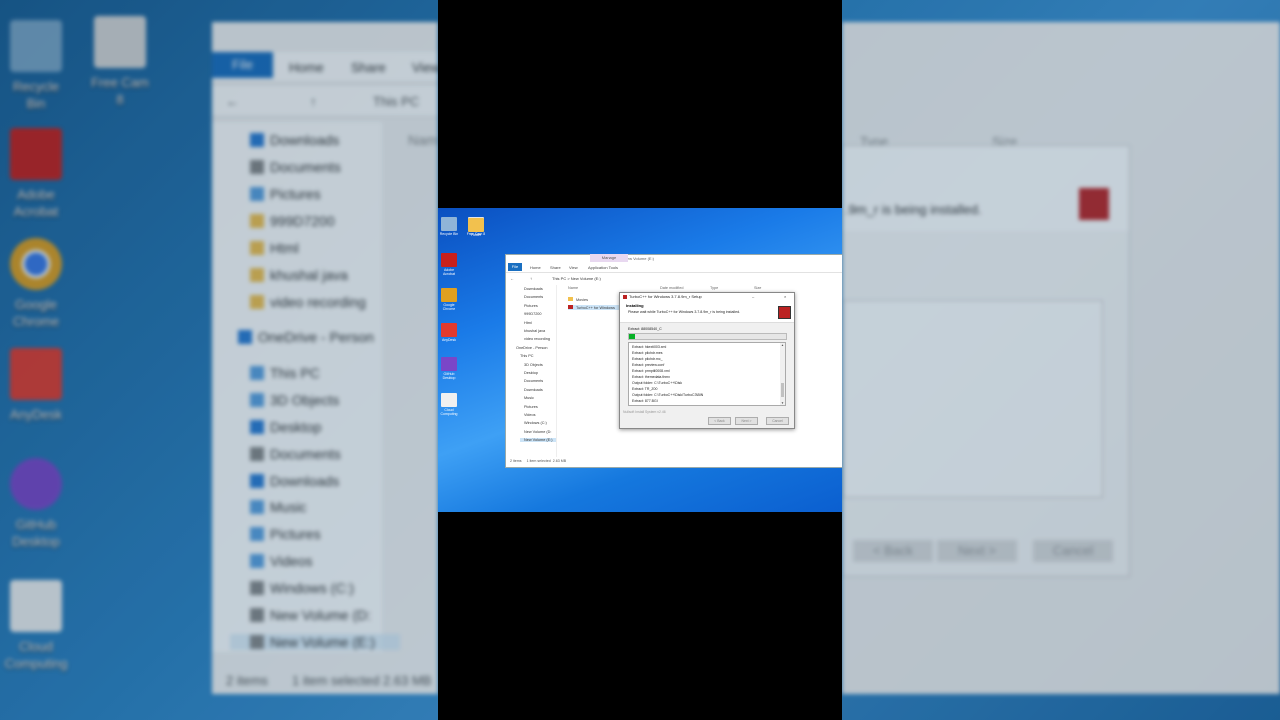  Describe the element at coordinates (671, 288) in the screenshot. I see `column-date-modified: Date modified` at that location.